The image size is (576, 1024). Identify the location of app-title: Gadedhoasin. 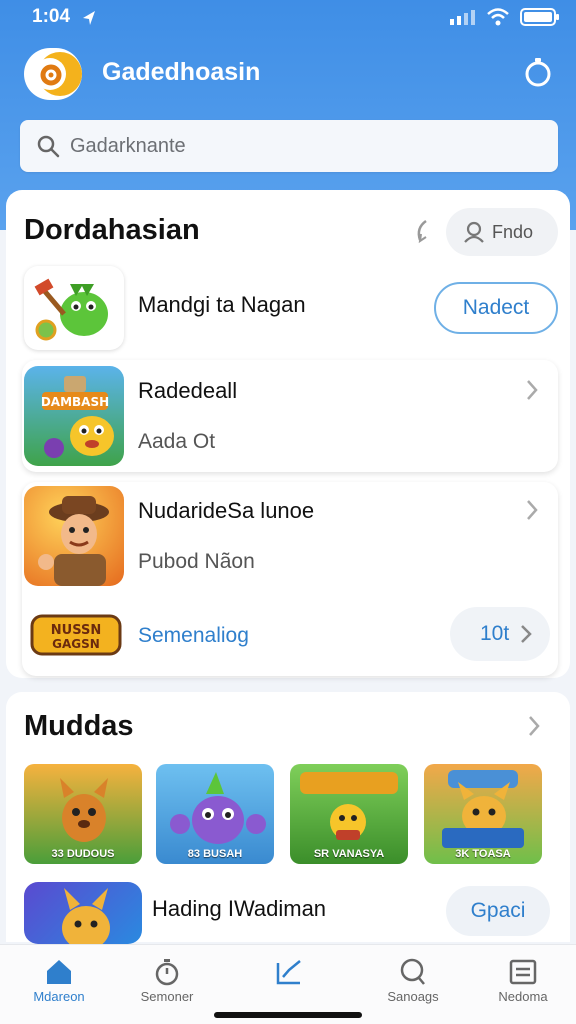
(181, 72).